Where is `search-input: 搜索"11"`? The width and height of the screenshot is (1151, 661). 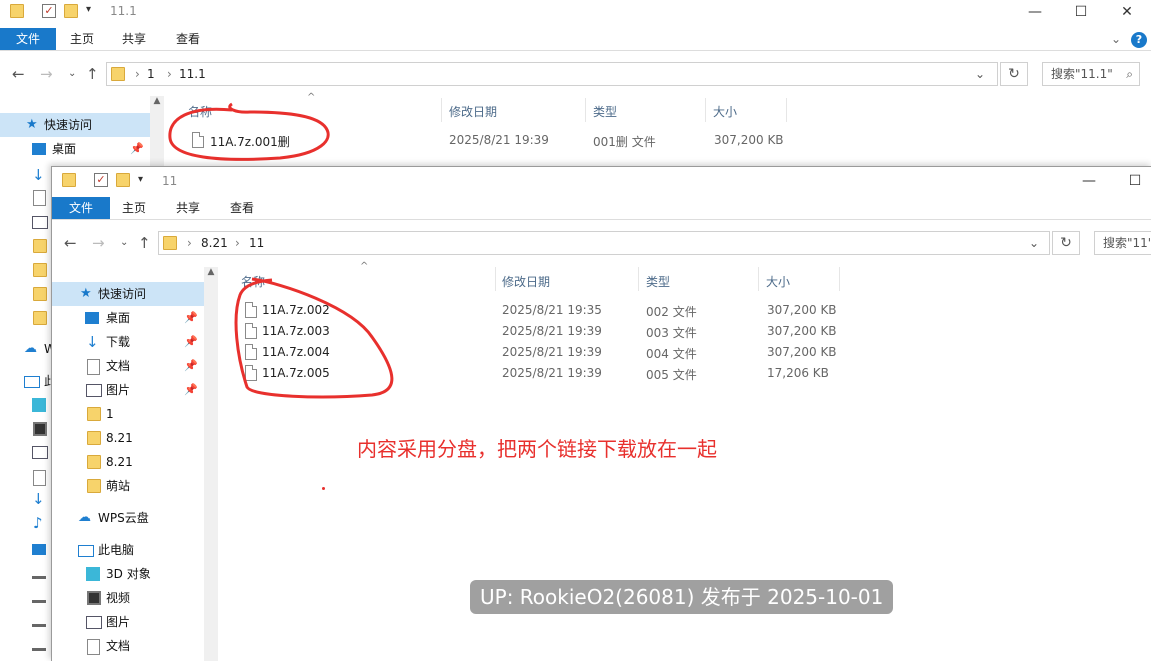
search-input: 搜索"11" is located at coordinates (1122, 243).